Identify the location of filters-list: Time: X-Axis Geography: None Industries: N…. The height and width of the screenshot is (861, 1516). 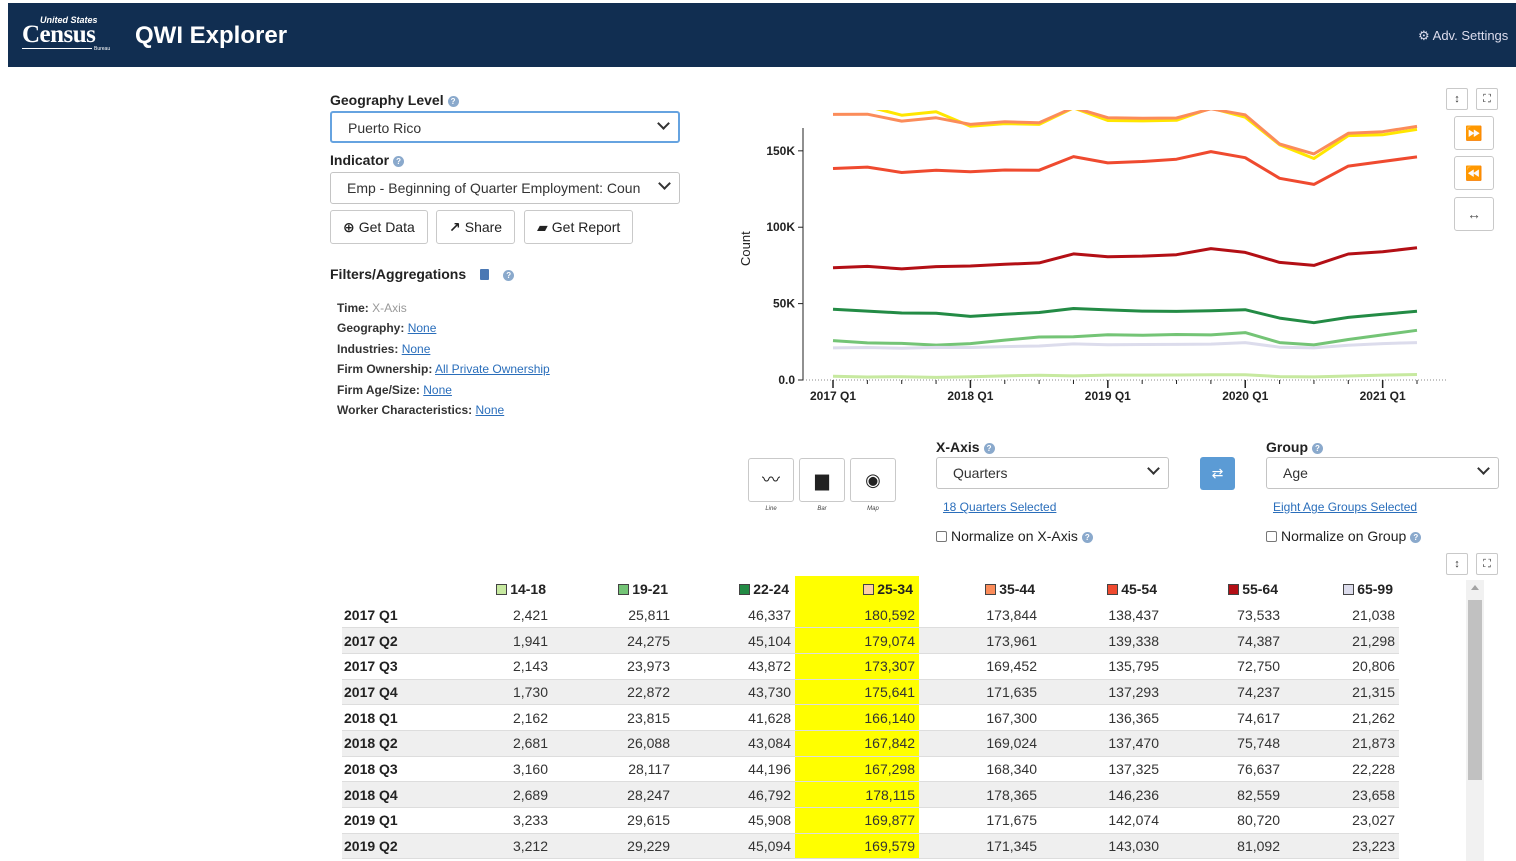
(443, 359).